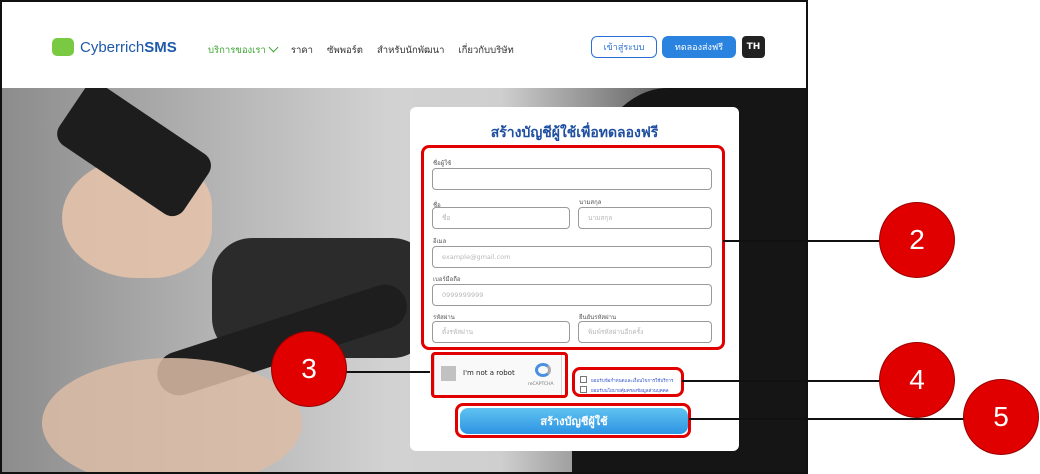 This screenshot has height=474, width=1040. I want to click on nav-services: บริการของเรา, so click(243, 50).